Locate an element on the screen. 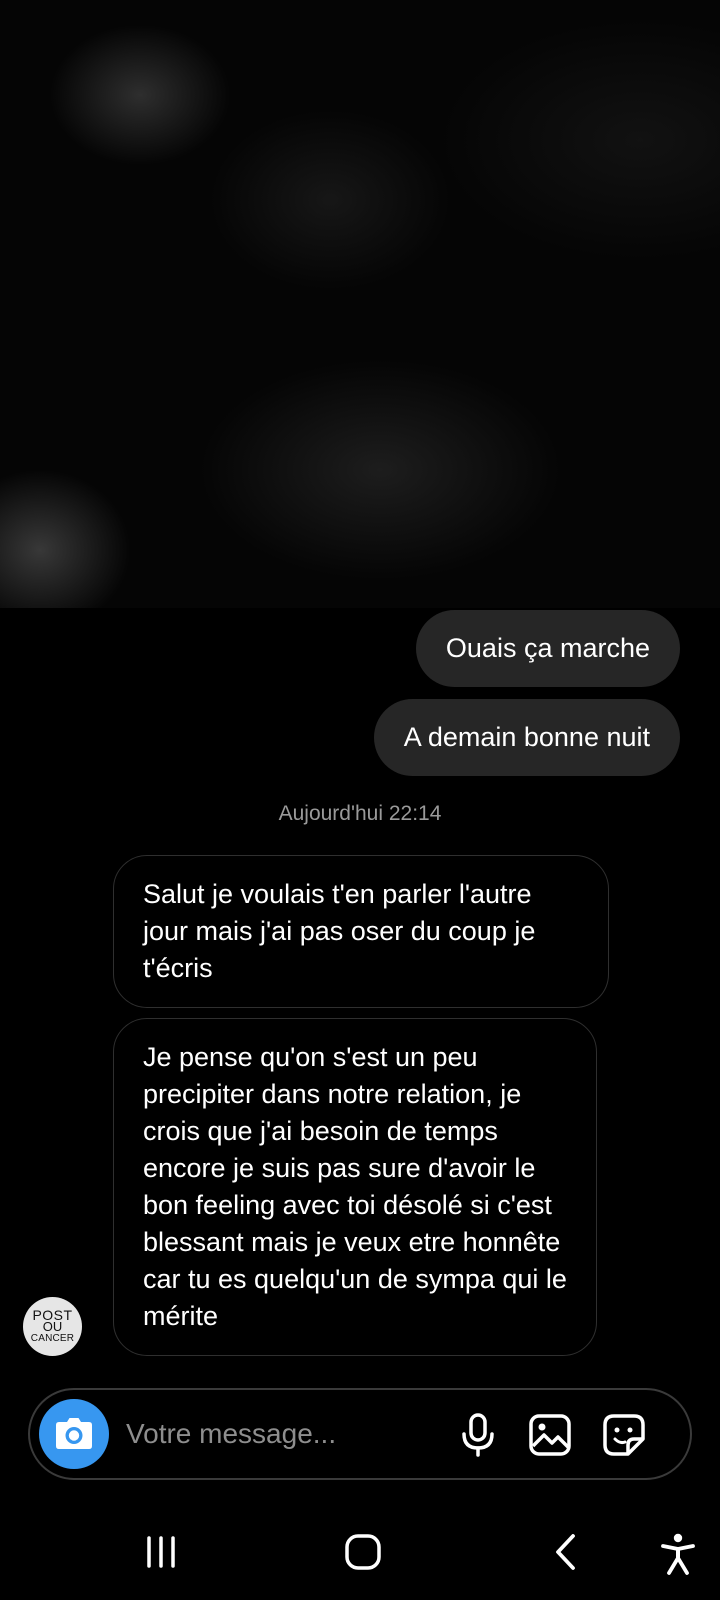 The width and height of the screenshot is (720, 1600). message-composer is located at coordinates (360, 1434).